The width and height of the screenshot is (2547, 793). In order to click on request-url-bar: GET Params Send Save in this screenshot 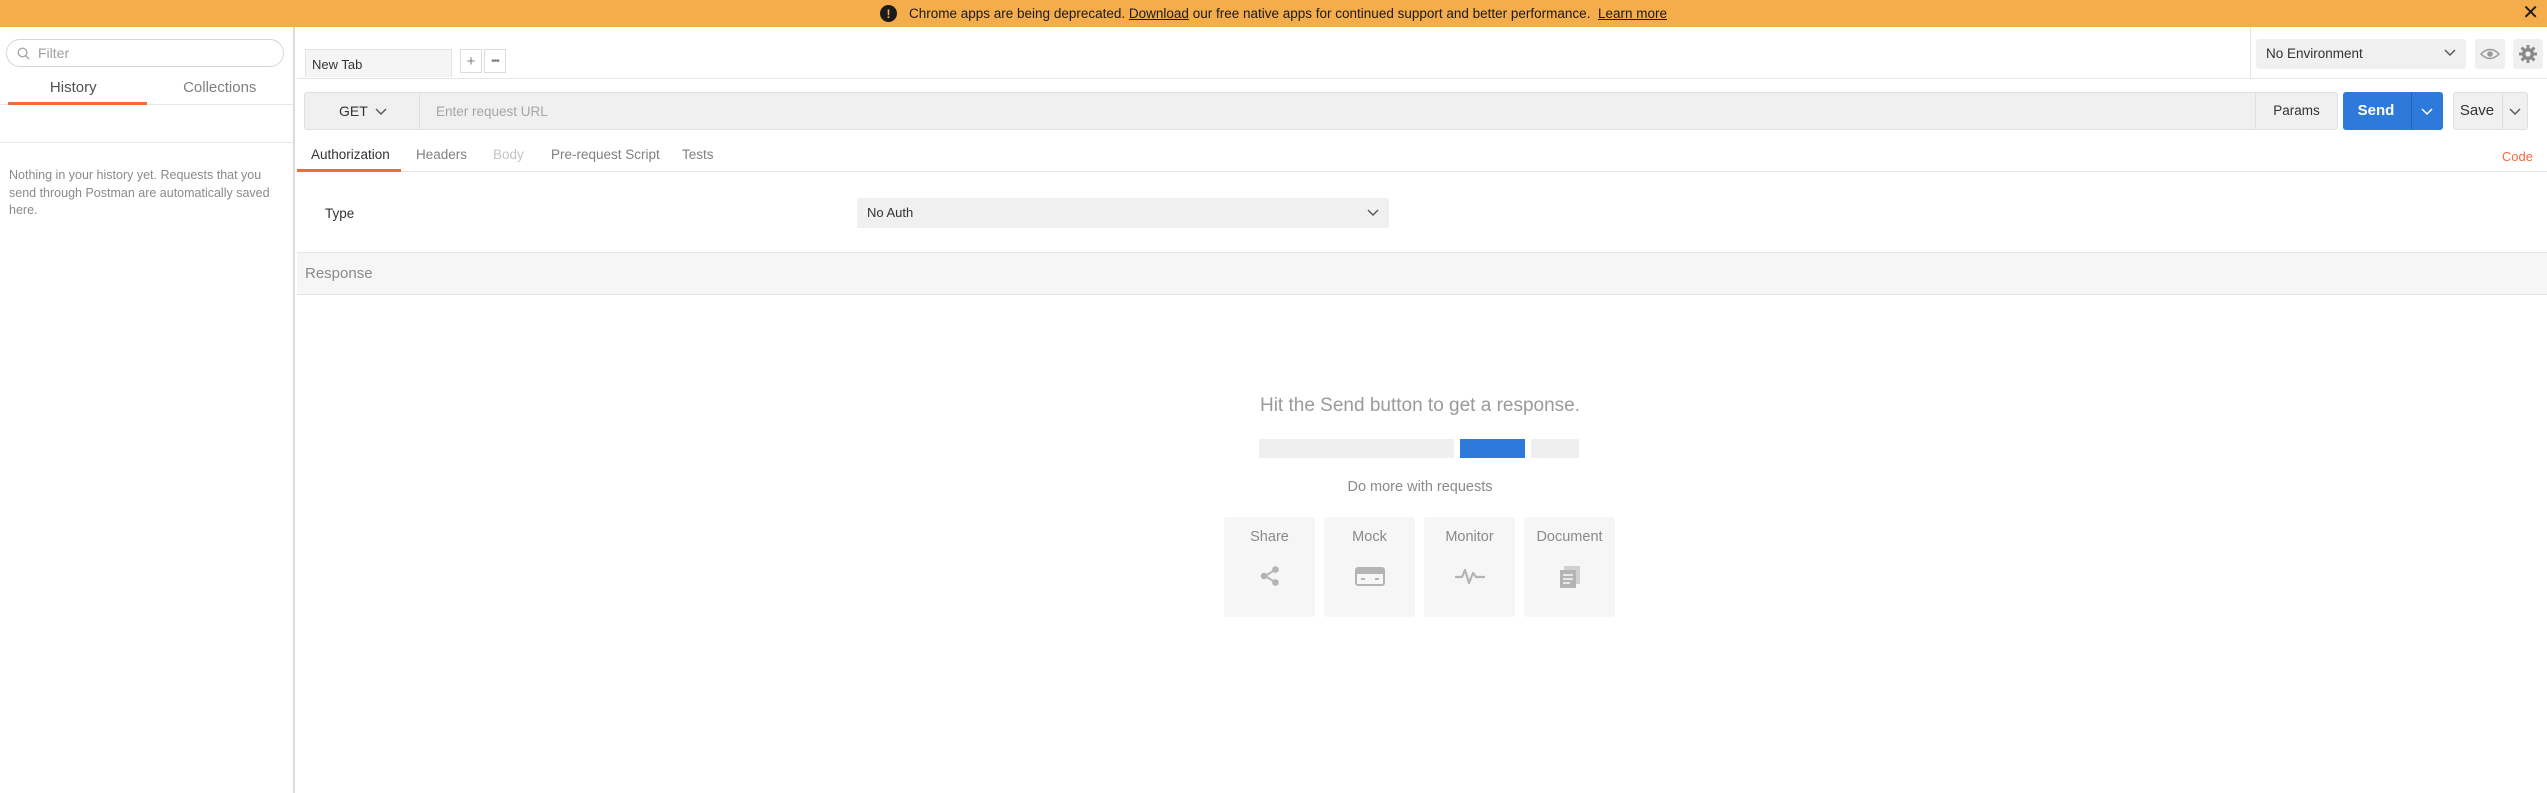, I will do `click(1416, 111)`.